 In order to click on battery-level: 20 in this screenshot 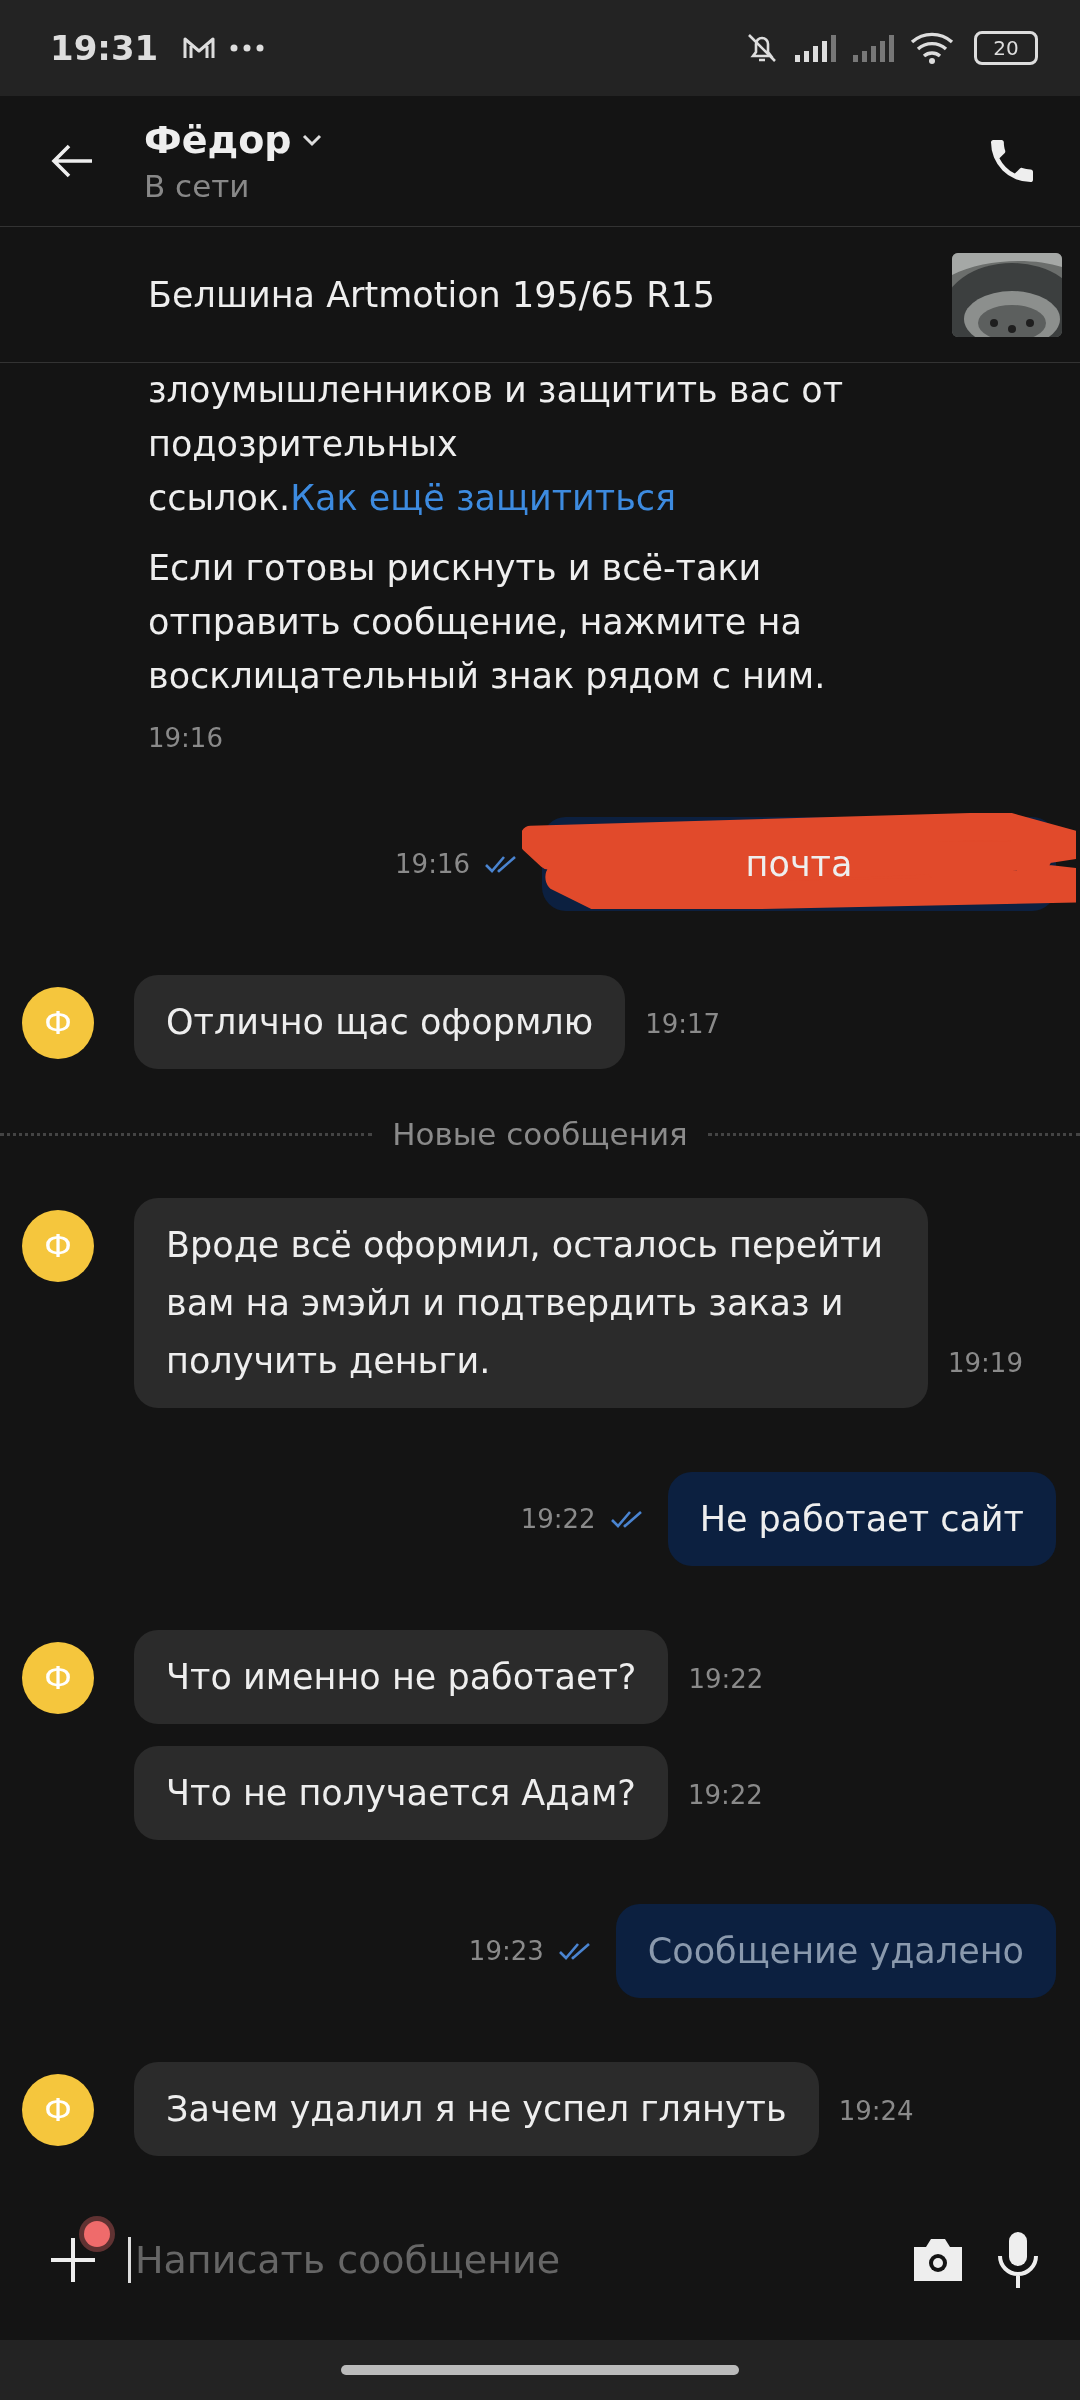, I will do `click(1006, 48)`.